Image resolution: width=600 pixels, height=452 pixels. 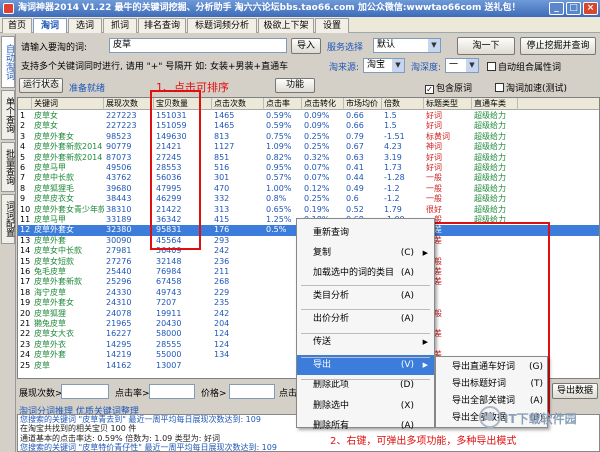 I want to click on table-cell: 1.09%, so click(x=279, y=147).